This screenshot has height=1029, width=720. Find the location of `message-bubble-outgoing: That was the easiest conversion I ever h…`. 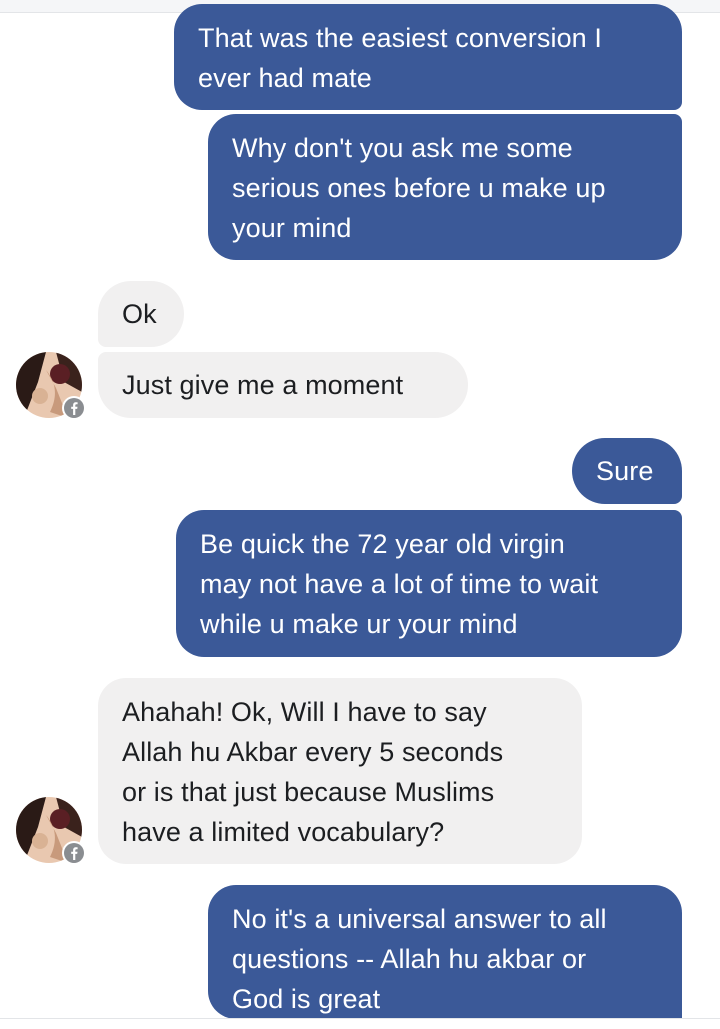

message-bubble-outgoing: That was the easiest conversion I ever h… is located at coordinates (428, 57).